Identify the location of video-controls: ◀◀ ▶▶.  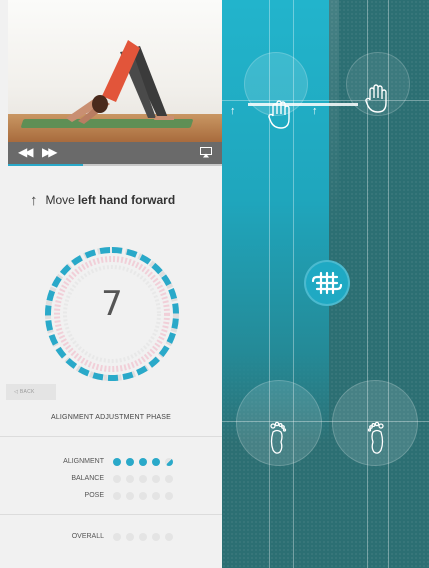
(115, 153).